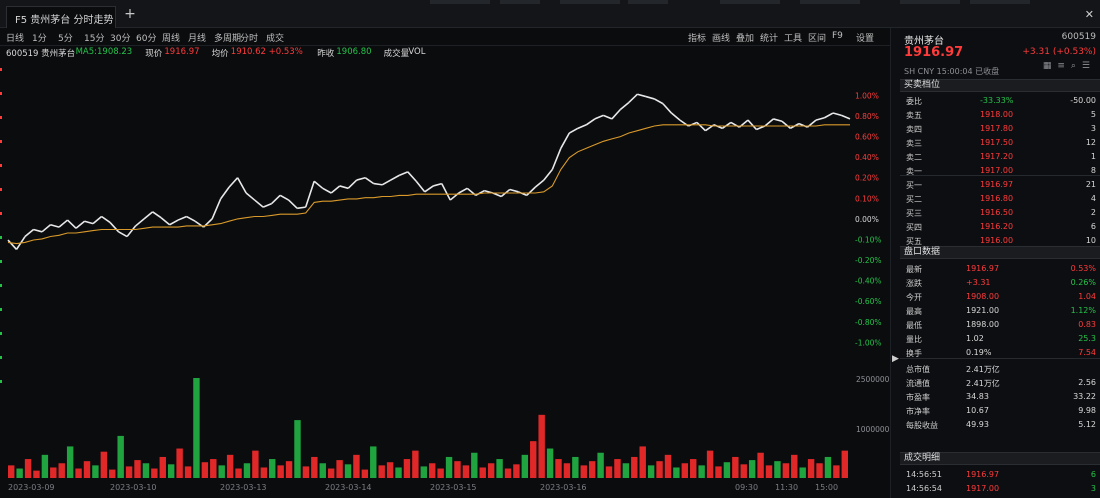 This screenshot has height=498, width=1100. Describe the element at coordinates (1000, 170) in the screenshot. I see `quote-row: 卖一 1917.00 8` at that location.